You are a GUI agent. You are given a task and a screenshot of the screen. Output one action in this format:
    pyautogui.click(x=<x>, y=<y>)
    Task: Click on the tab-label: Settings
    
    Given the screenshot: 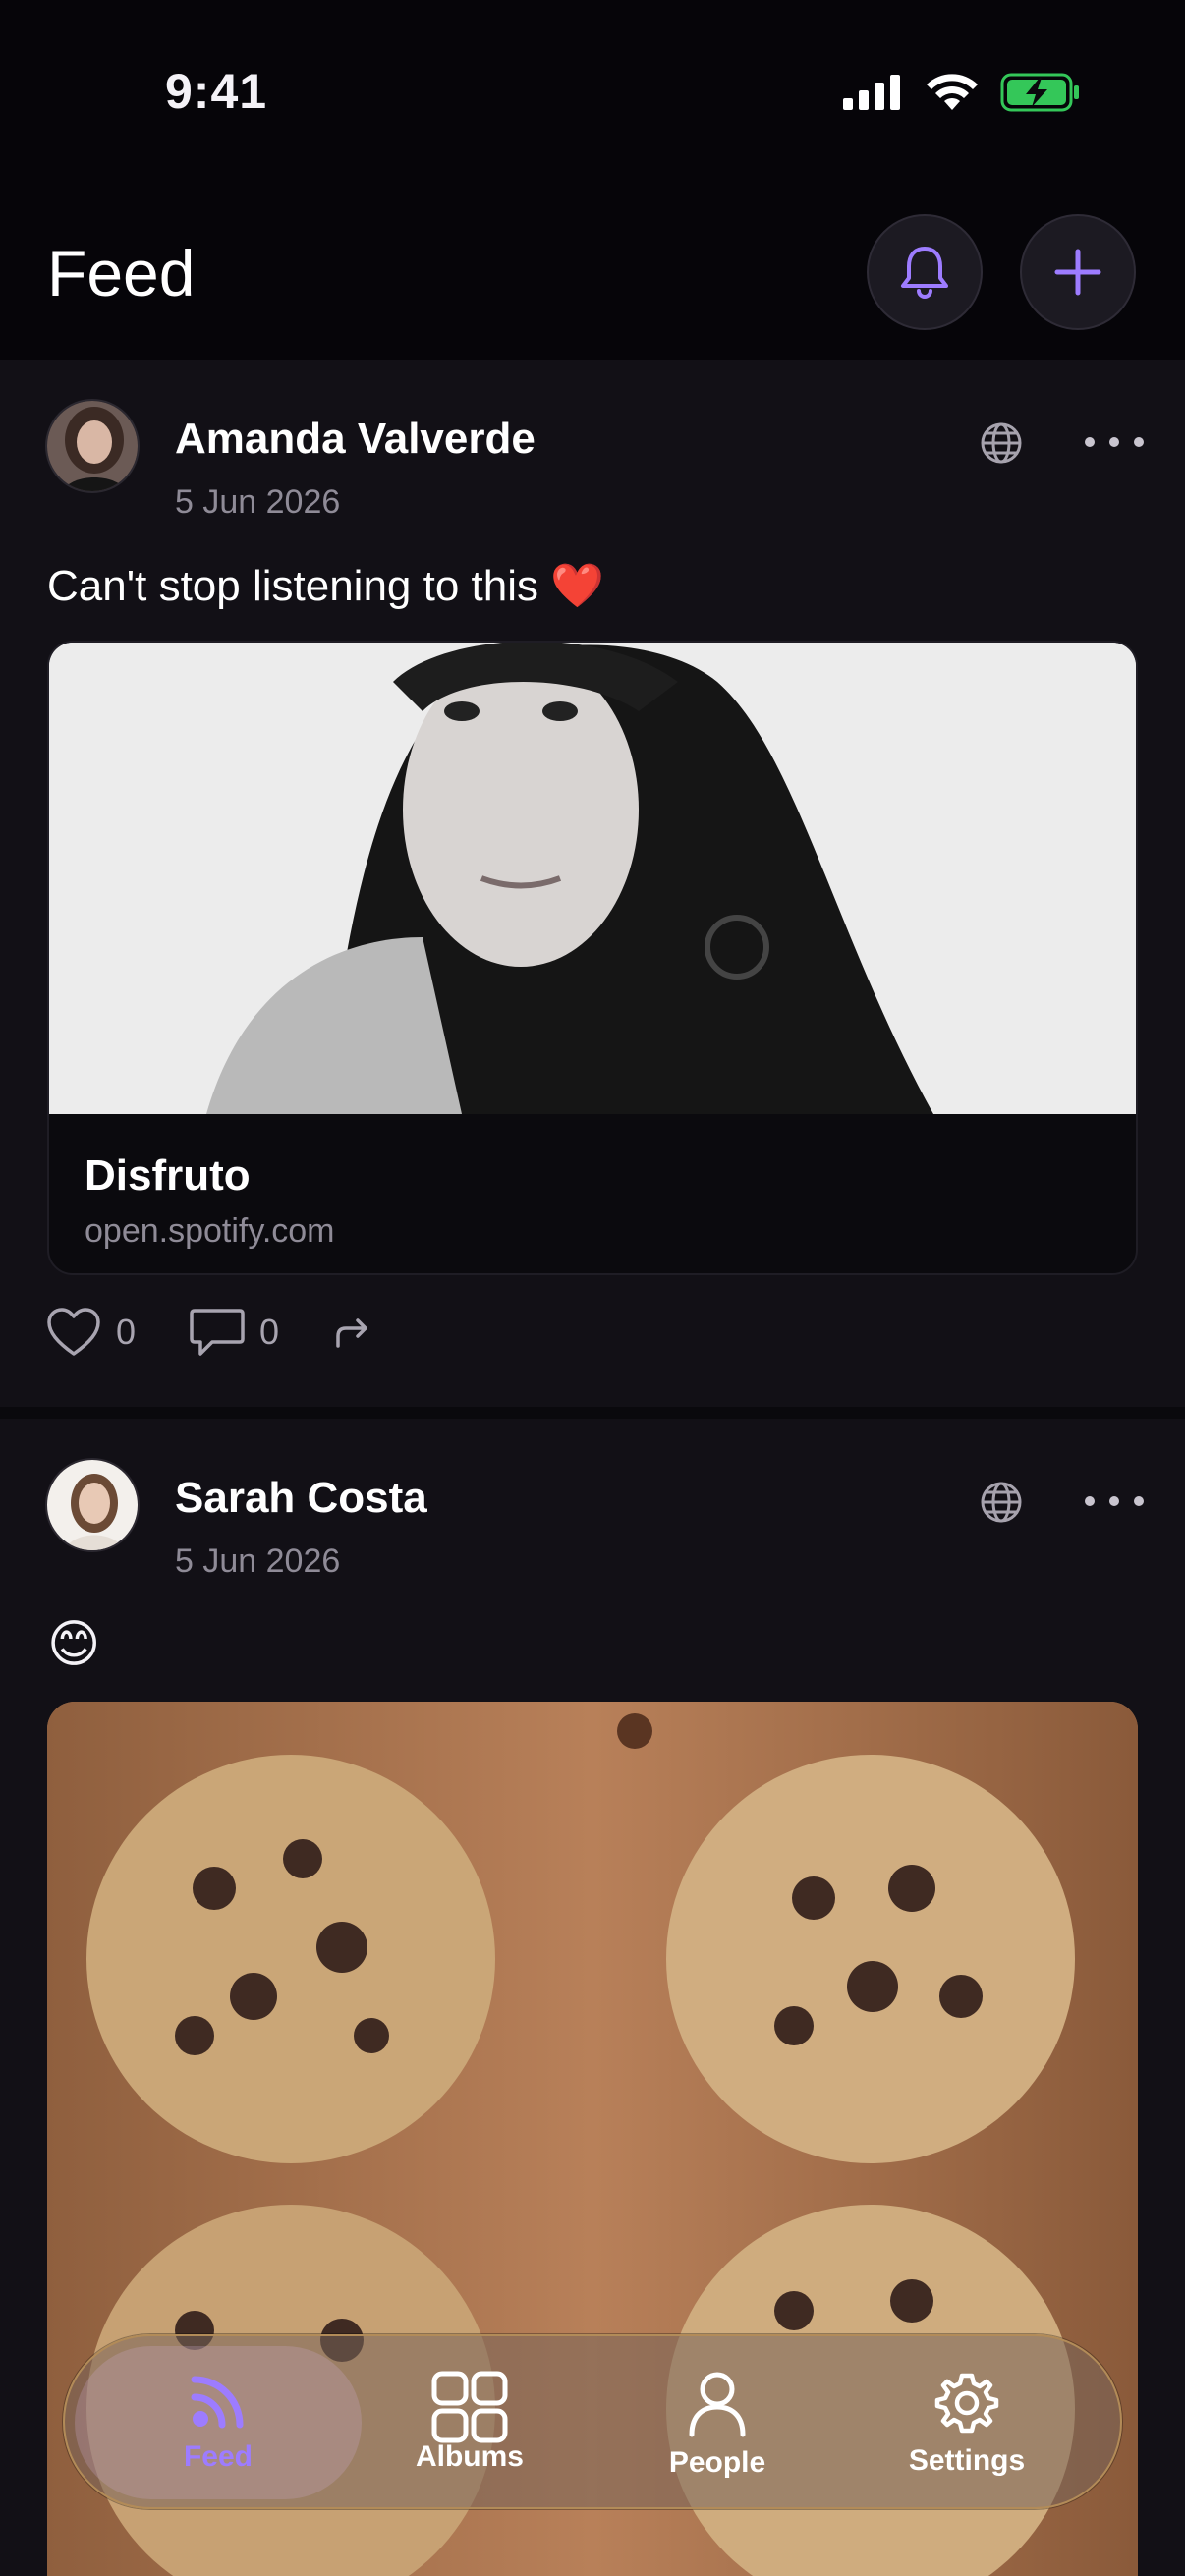 What is the action you would take?
    pyautogui.click(x=967, y=2460)
    